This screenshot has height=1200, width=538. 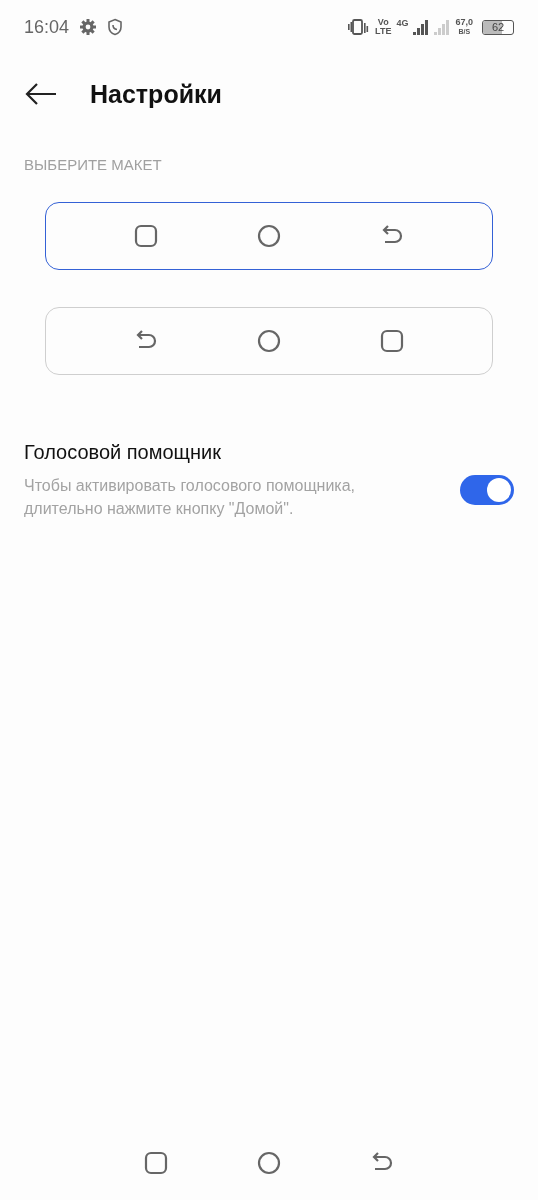 I want to click on clock: 16:04, so click(x=47, y=27).